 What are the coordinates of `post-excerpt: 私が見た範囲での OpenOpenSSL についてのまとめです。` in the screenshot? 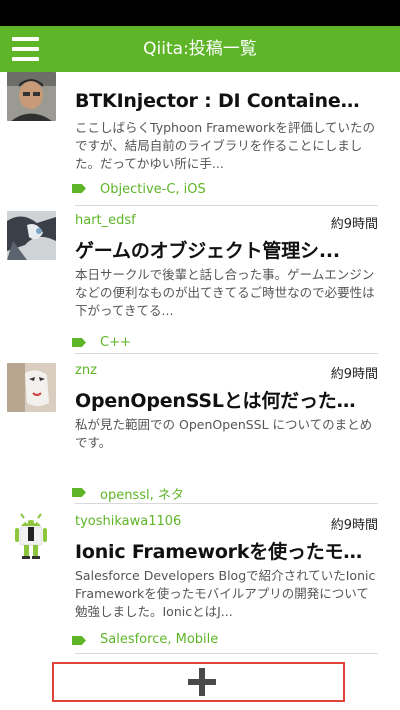 It's located at (224, 433).